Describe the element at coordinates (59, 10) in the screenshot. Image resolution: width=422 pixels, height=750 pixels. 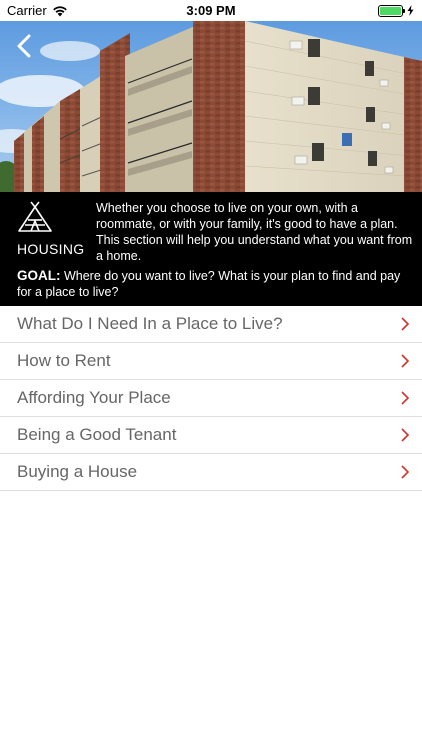
I see `wifi-icon` at that location.